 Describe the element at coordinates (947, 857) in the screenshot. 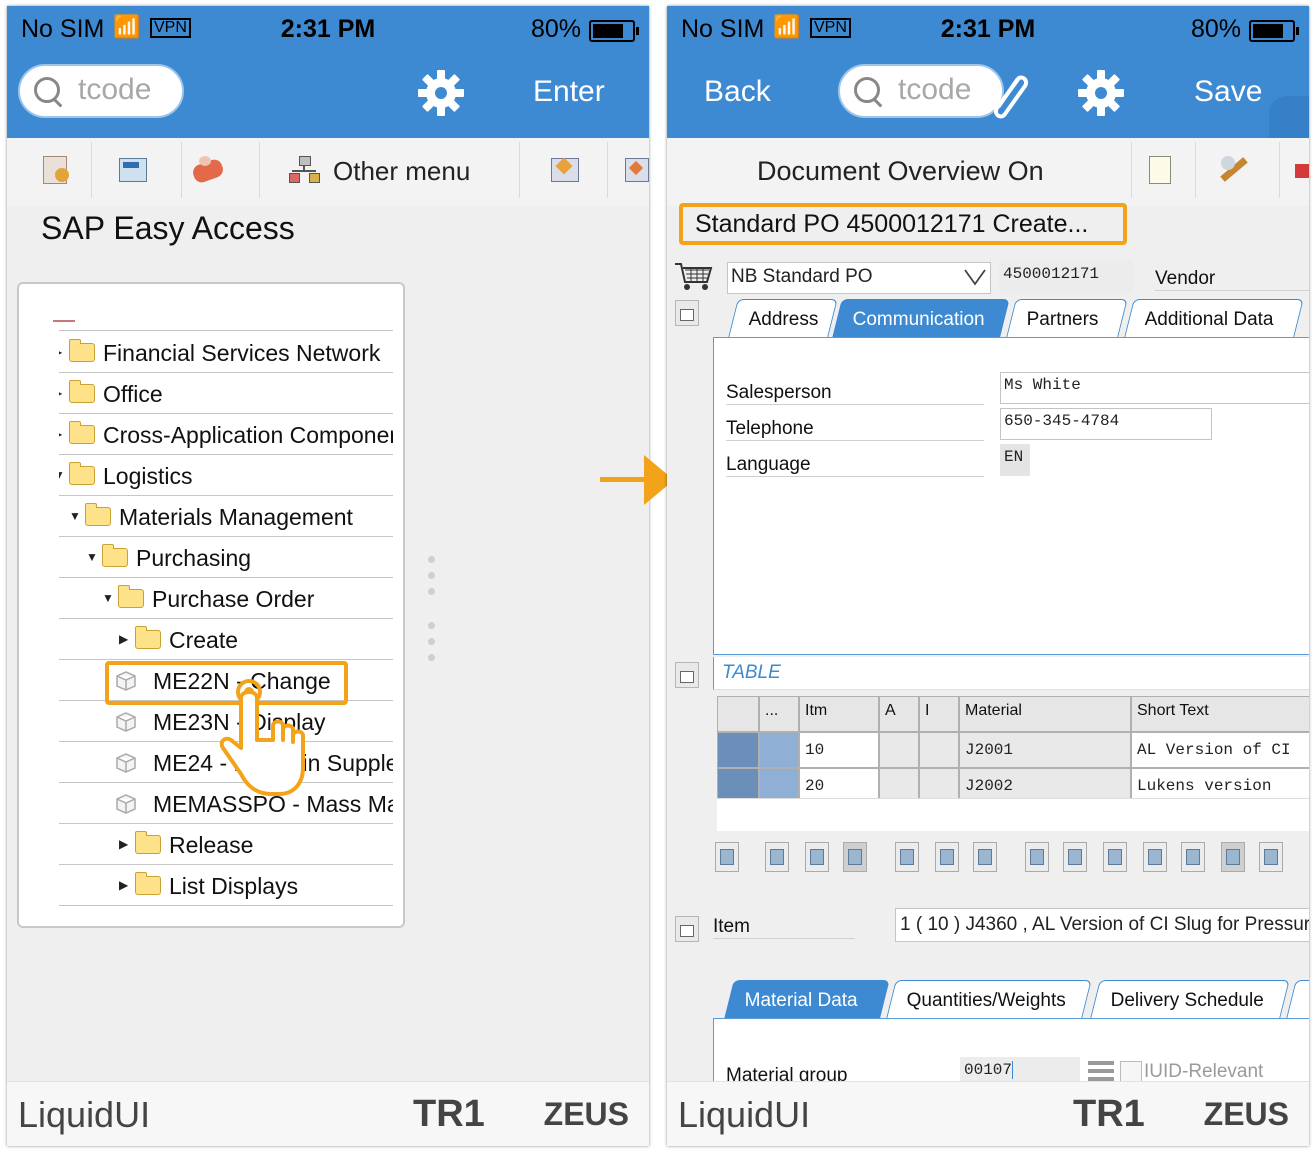

I see `table-lock-button` at that location.